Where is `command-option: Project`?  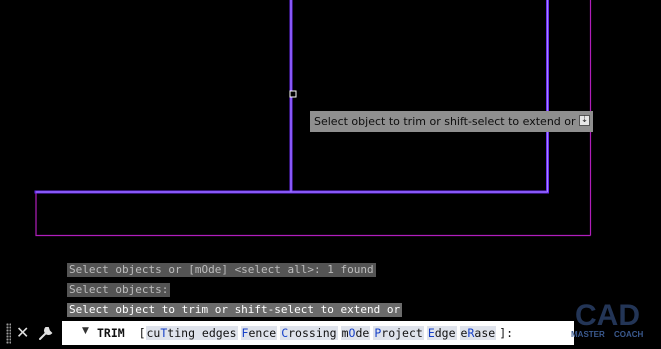
command-option: Project is located at coordinates (398, 333).